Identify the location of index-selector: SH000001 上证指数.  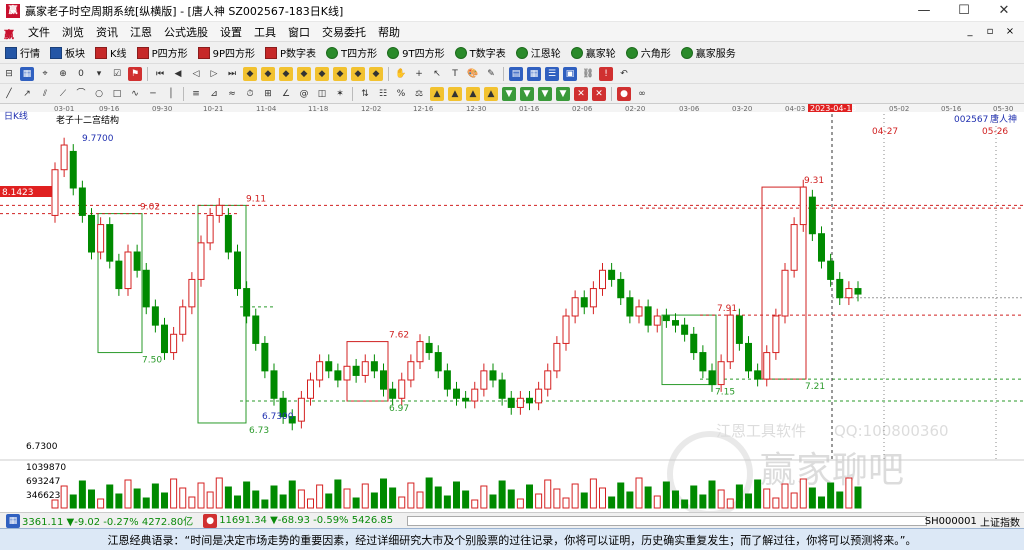
(972, 521).